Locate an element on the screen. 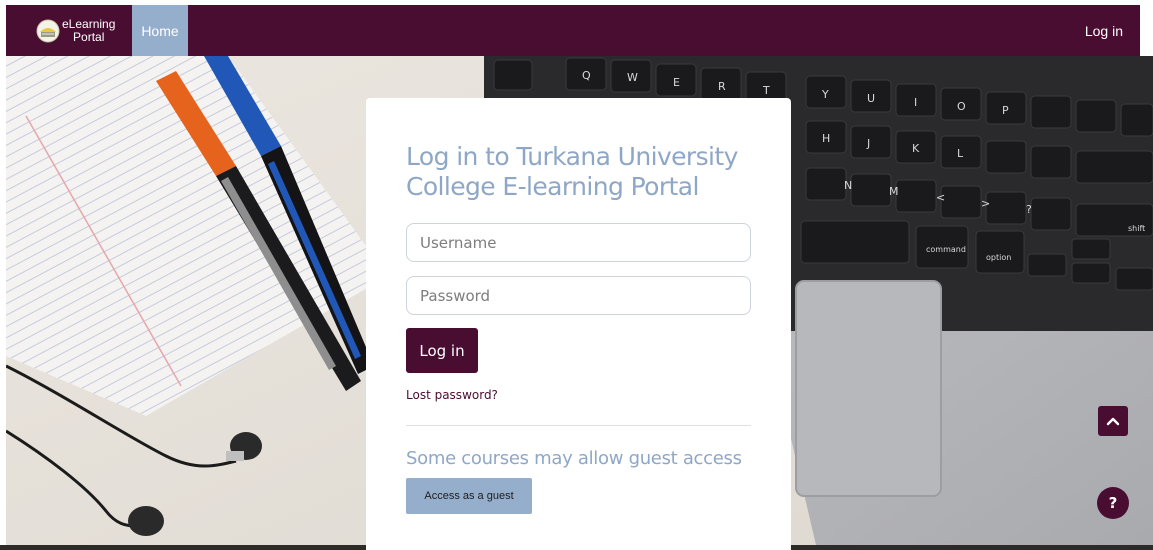 The width and height of the screenshot is (1153, 550). help-button: ? is located at coordinates (1113, 503).